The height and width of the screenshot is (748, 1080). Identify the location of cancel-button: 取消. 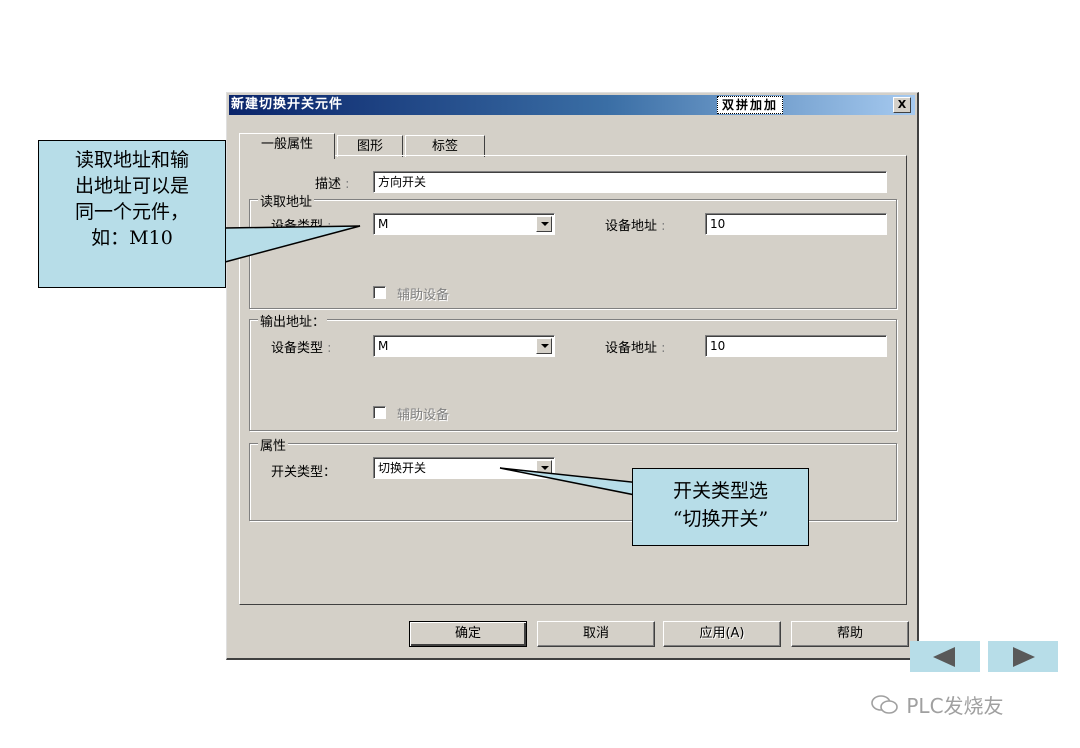
(596, 634).